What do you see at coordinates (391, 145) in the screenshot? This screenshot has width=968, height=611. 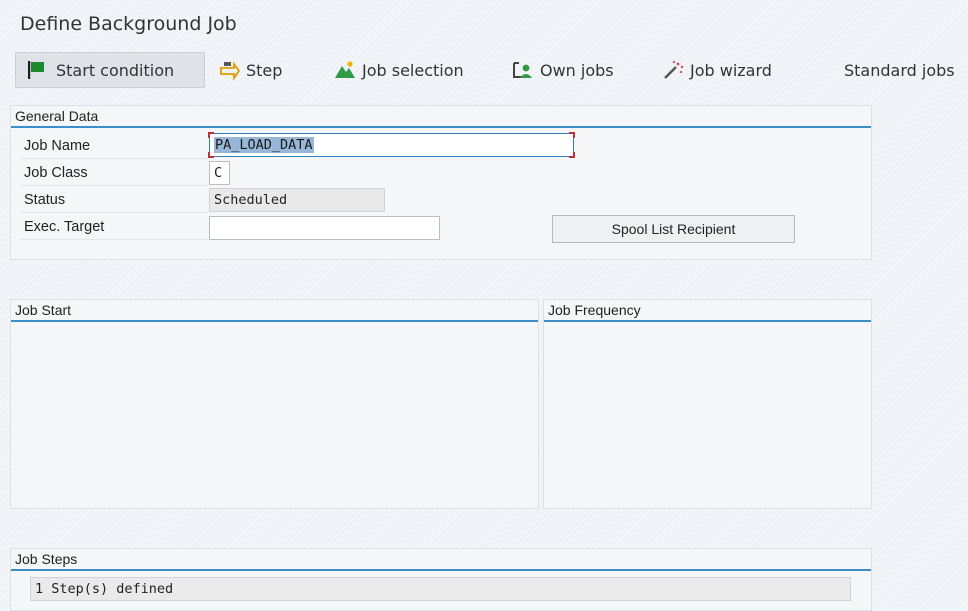 I see `job-name-input: PA_LOAD_DATA` at bounding box center [391, 145].